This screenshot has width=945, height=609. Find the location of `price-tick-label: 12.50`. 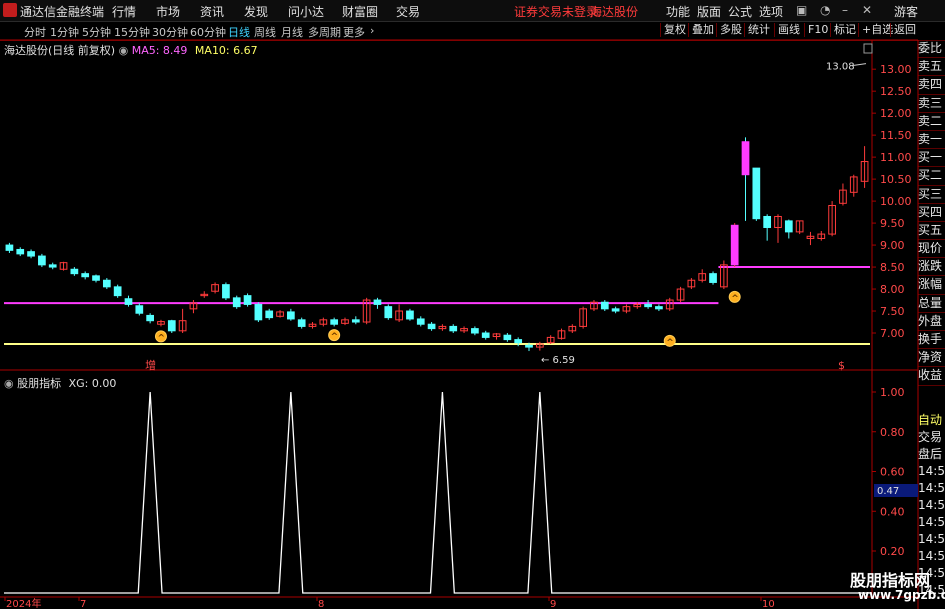

price-tick-label: 12.50 is located at coordinates (896, 91).